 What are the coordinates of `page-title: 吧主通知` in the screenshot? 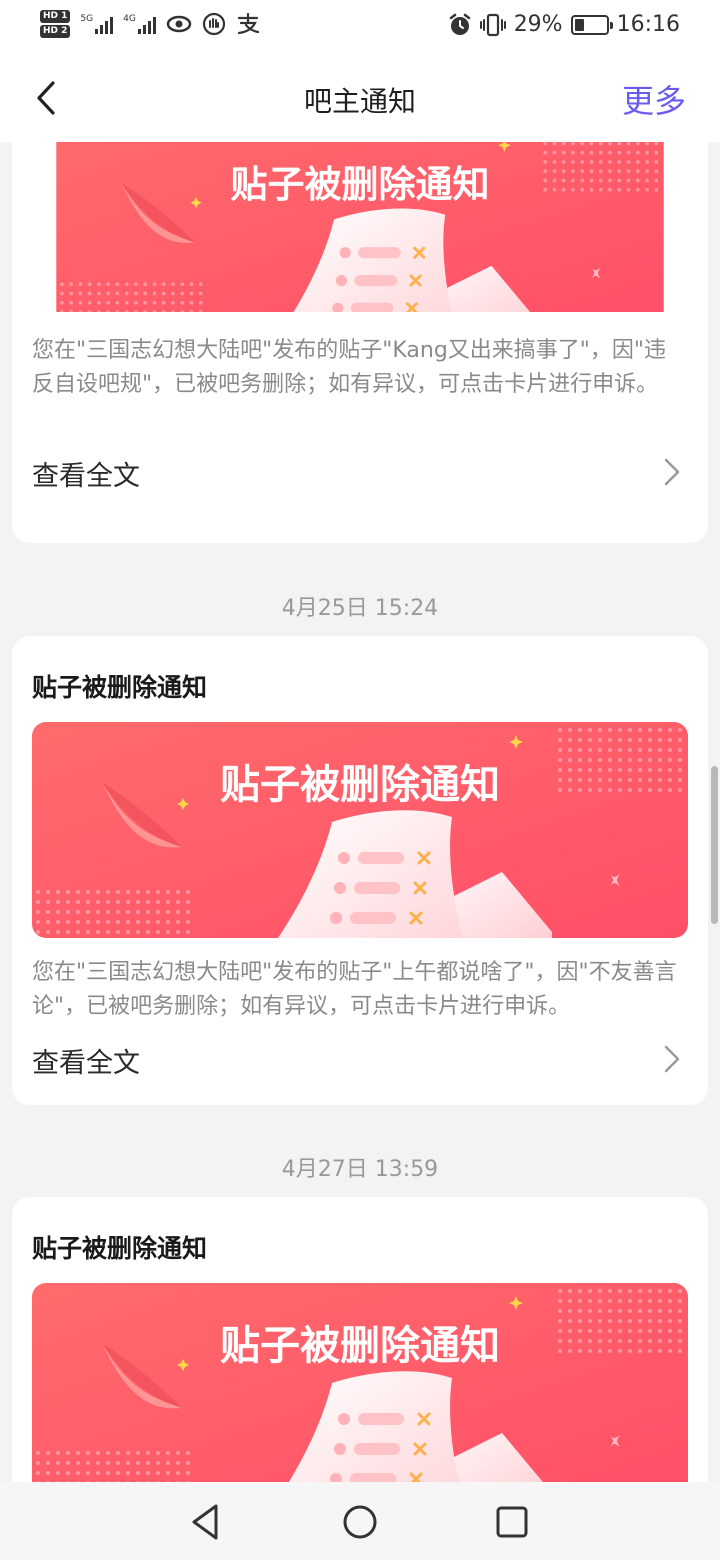 It's located at (359, 101).